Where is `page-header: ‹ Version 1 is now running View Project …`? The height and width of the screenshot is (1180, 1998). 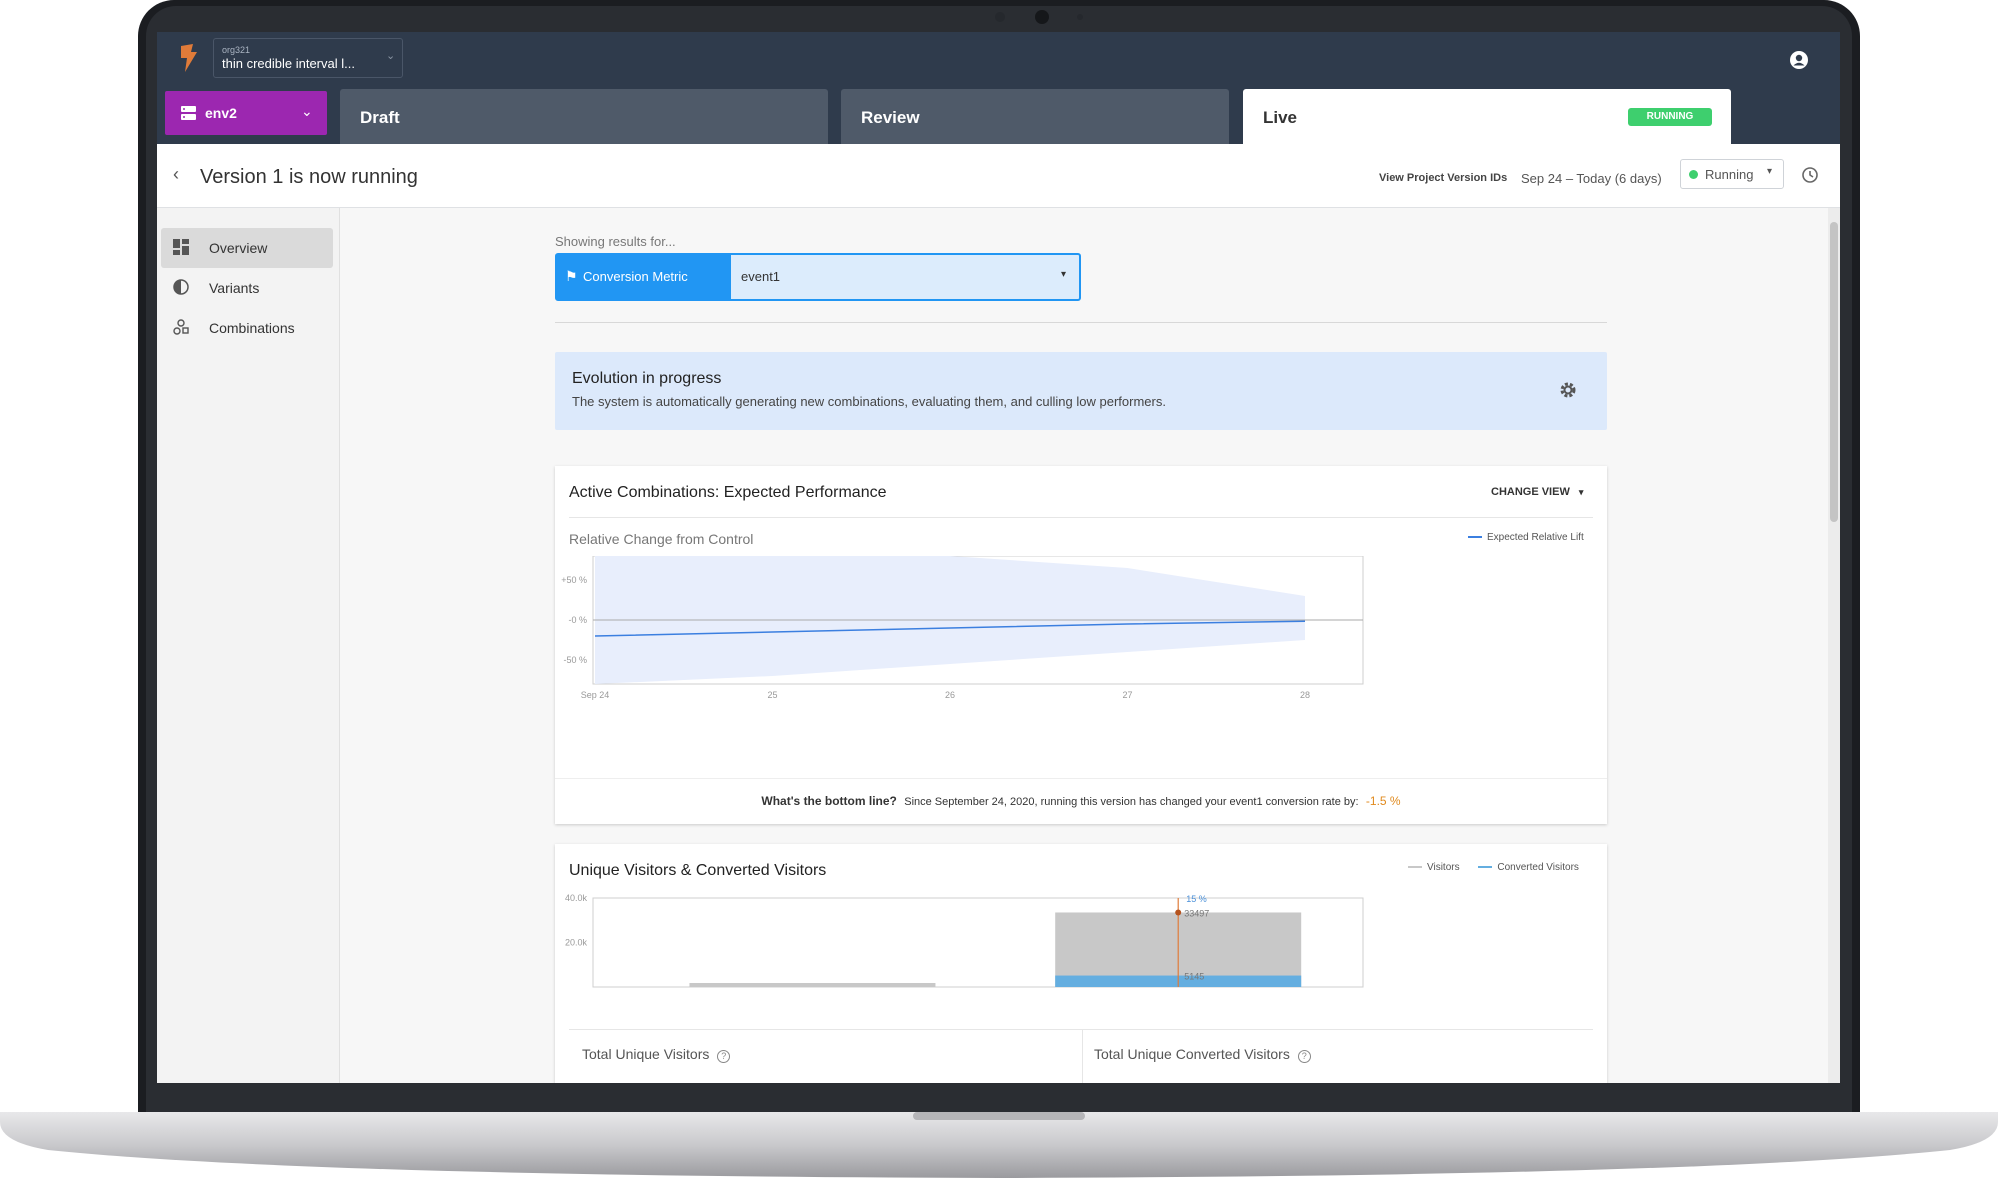
page-header: ‹ Version 1 is now running View Project … is located at coordinates (998, 176).